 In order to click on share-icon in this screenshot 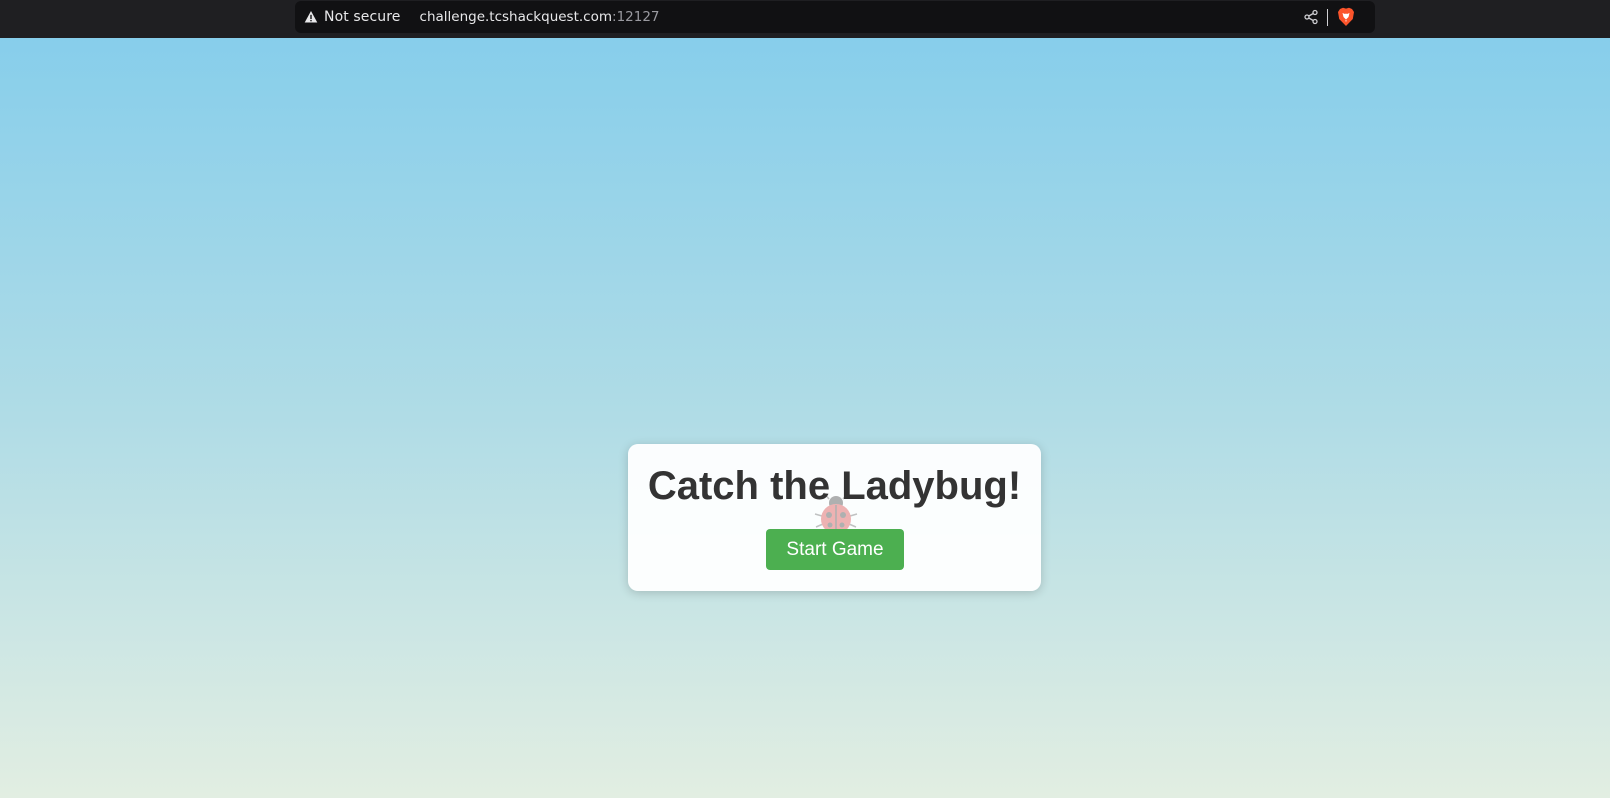, I will do `click(1311, 17)`.